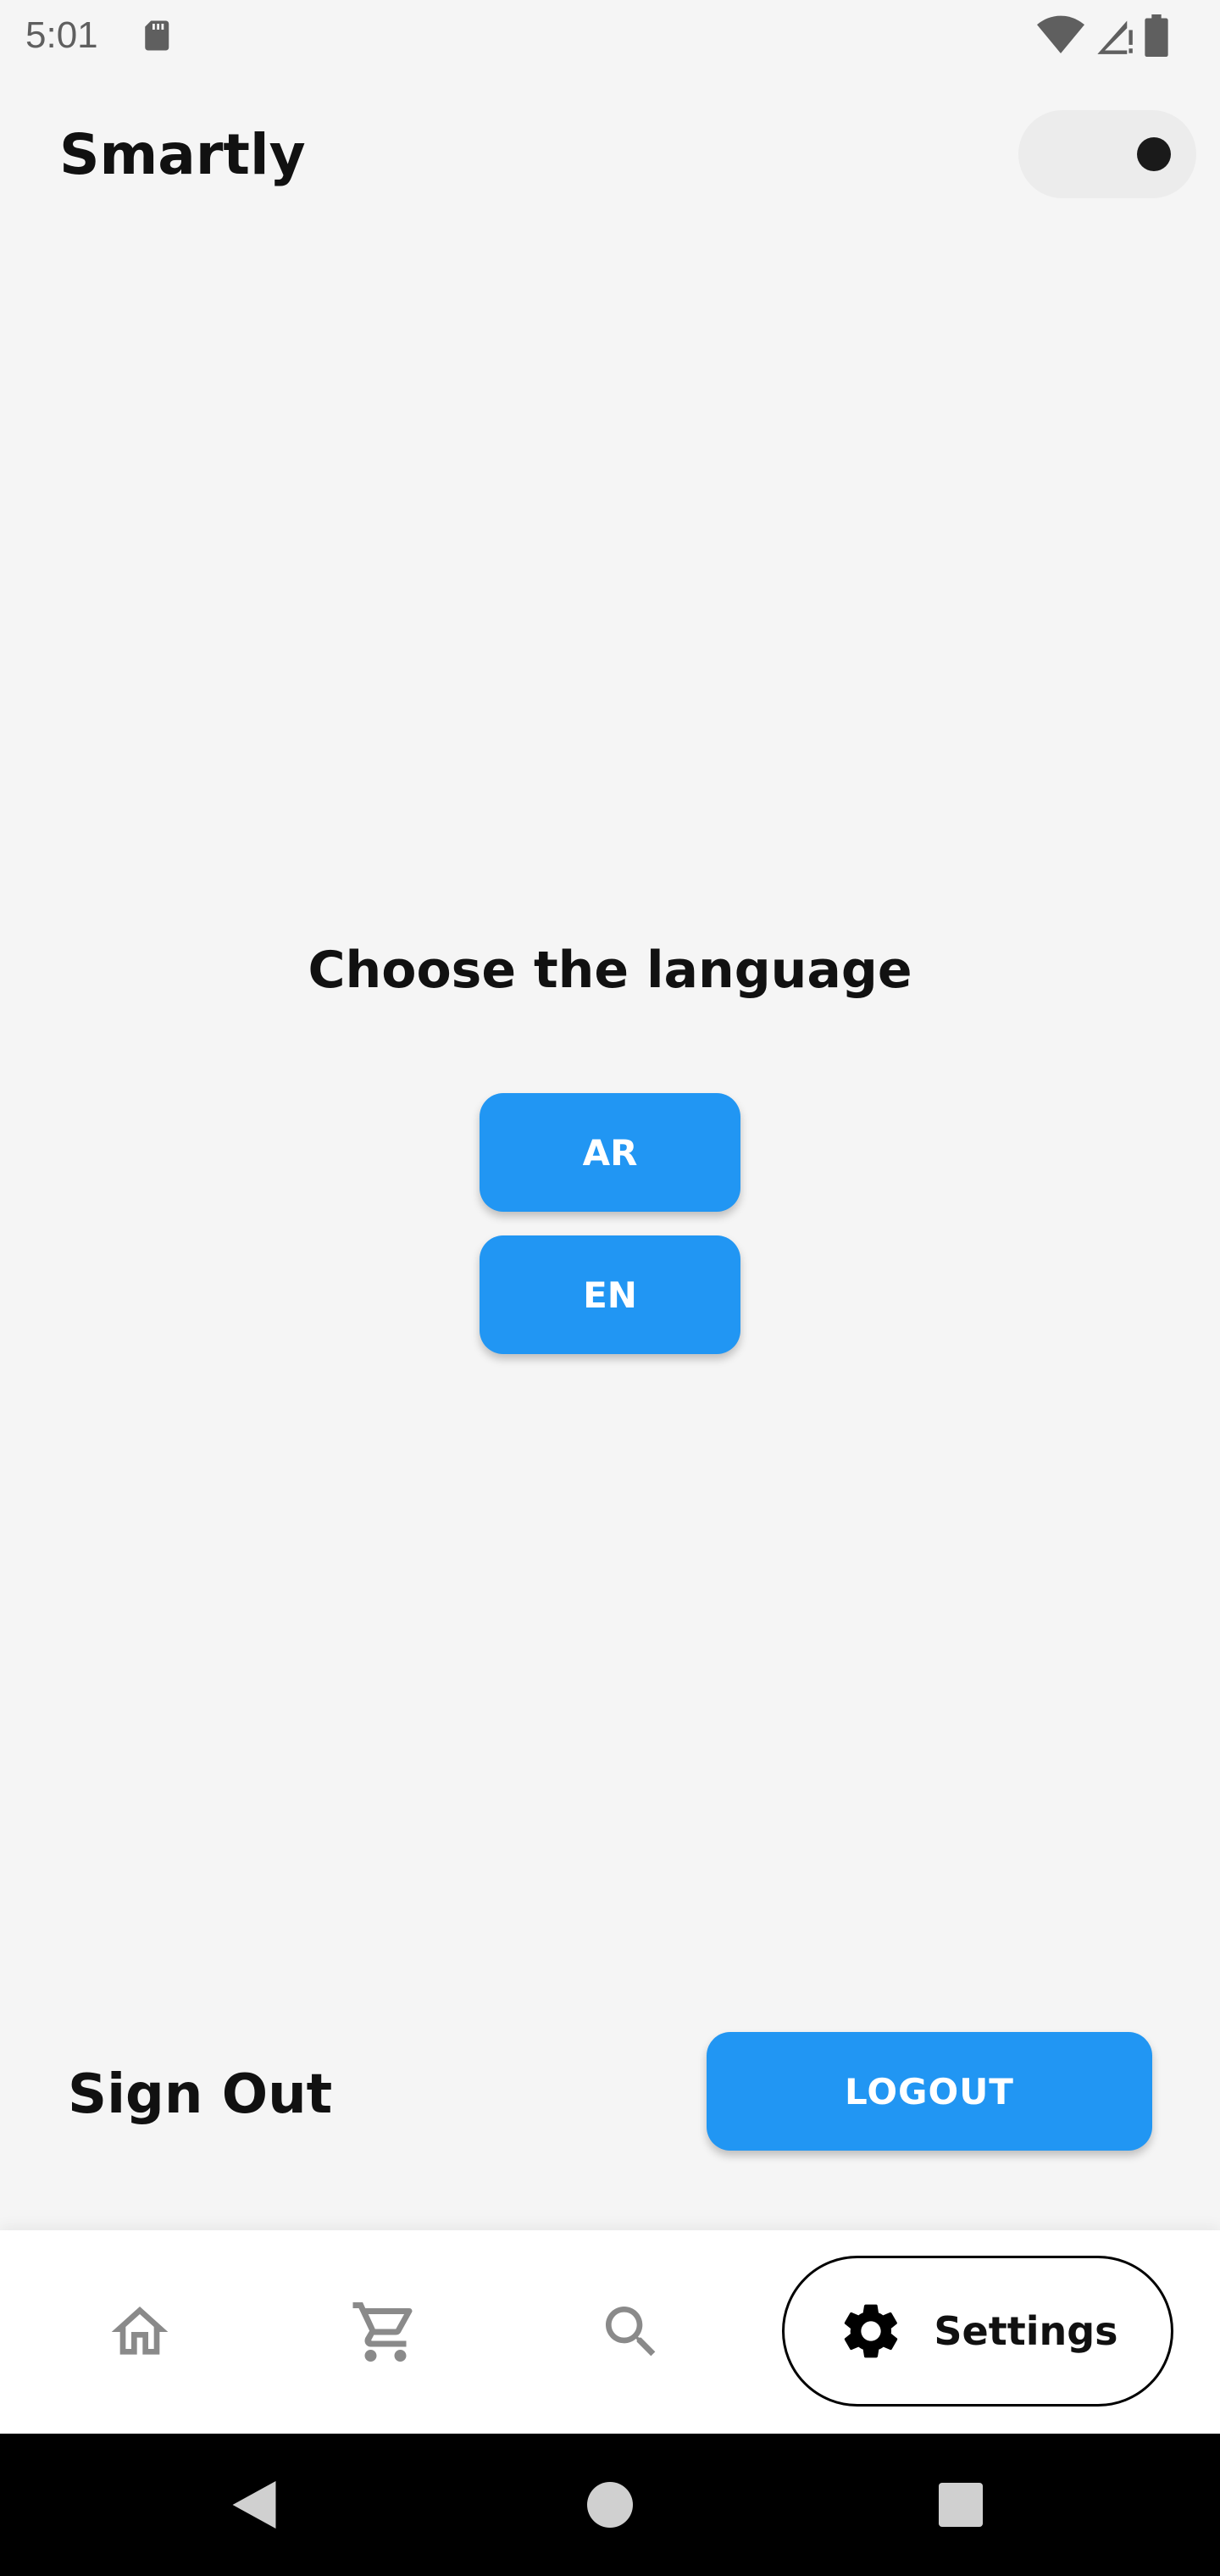  Describe the element at coordinates (610, 970) in the screenshot. I see `language-title: Choose the language` at that location.